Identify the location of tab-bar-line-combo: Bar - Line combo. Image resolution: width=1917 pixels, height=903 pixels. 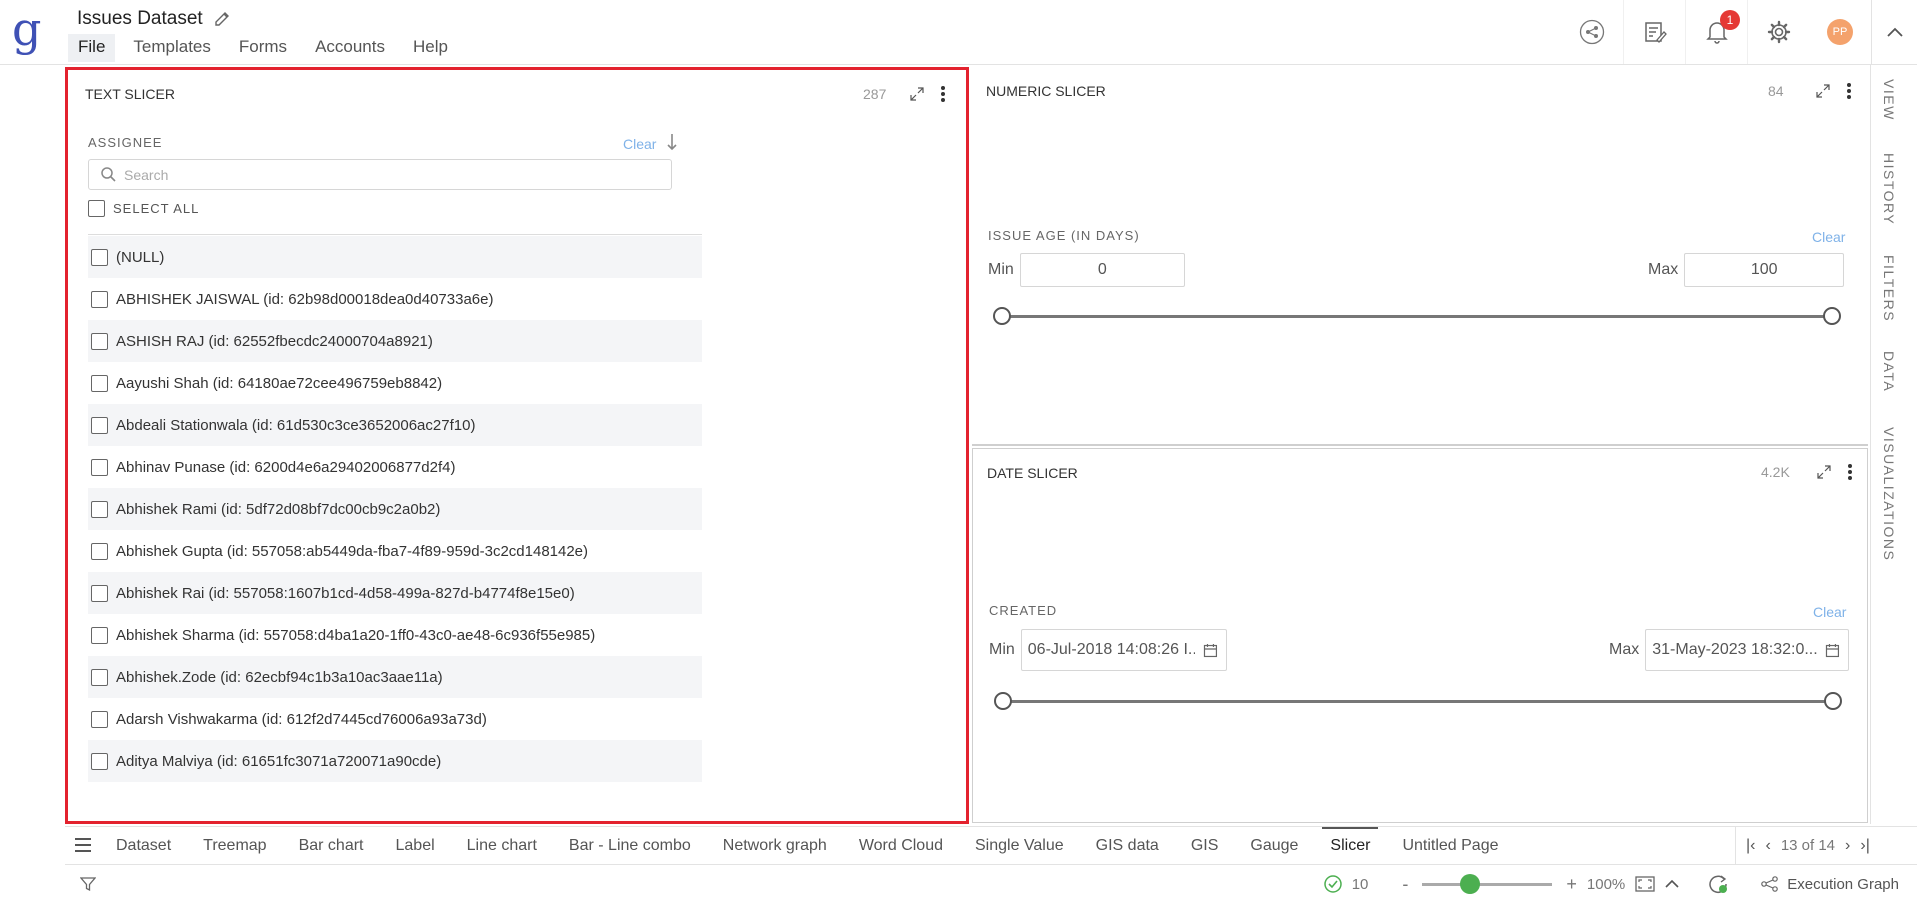
(630, 845).